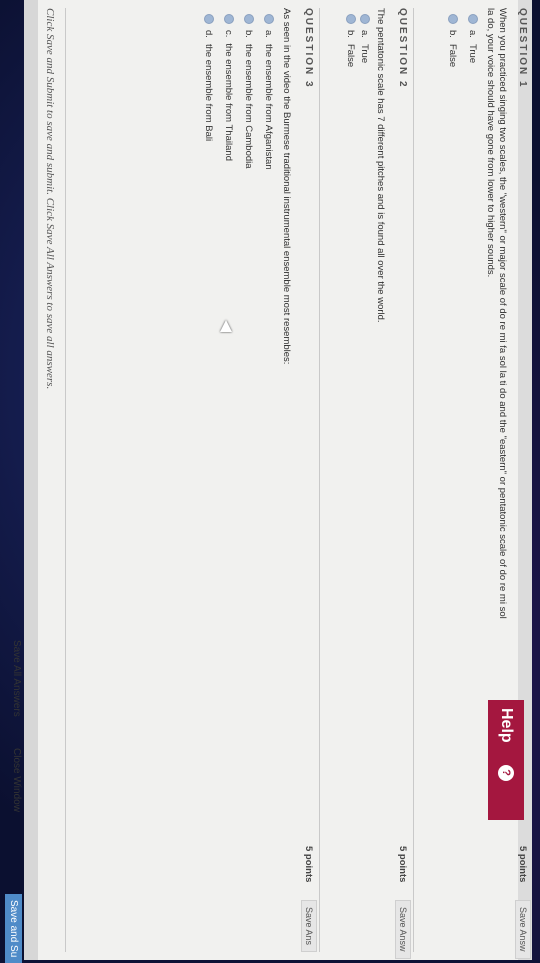  What do you see at coordinates (308, 864) in the screenshot?
I see `question-3-points: 5 points` at bounding box center [308, 864].